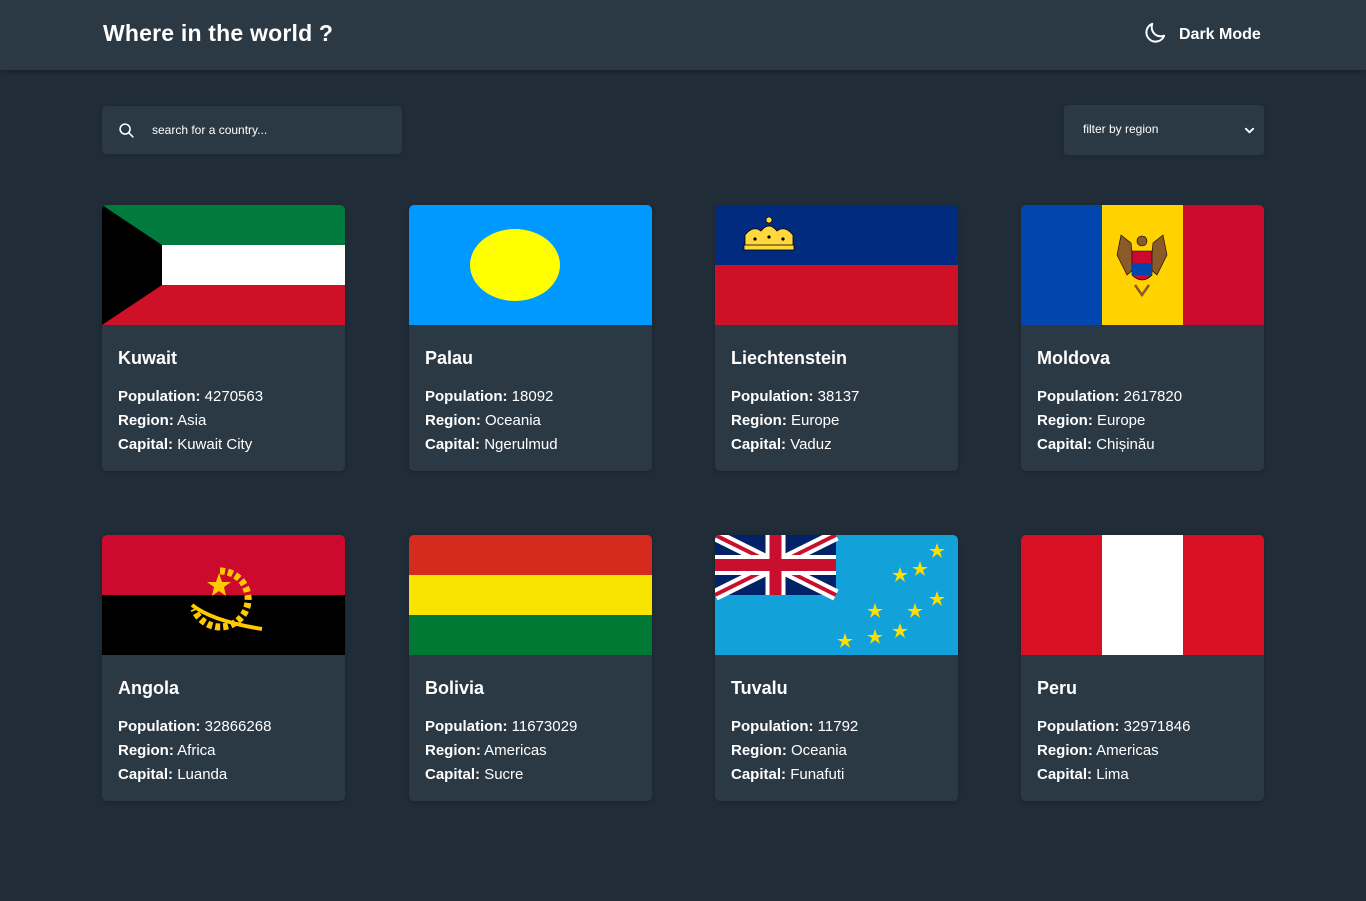 This screenshot has height=901, width=1366. Describe the element at coordinates (777, 568) in the screenshot. I see `union-jack-canton` at that location.